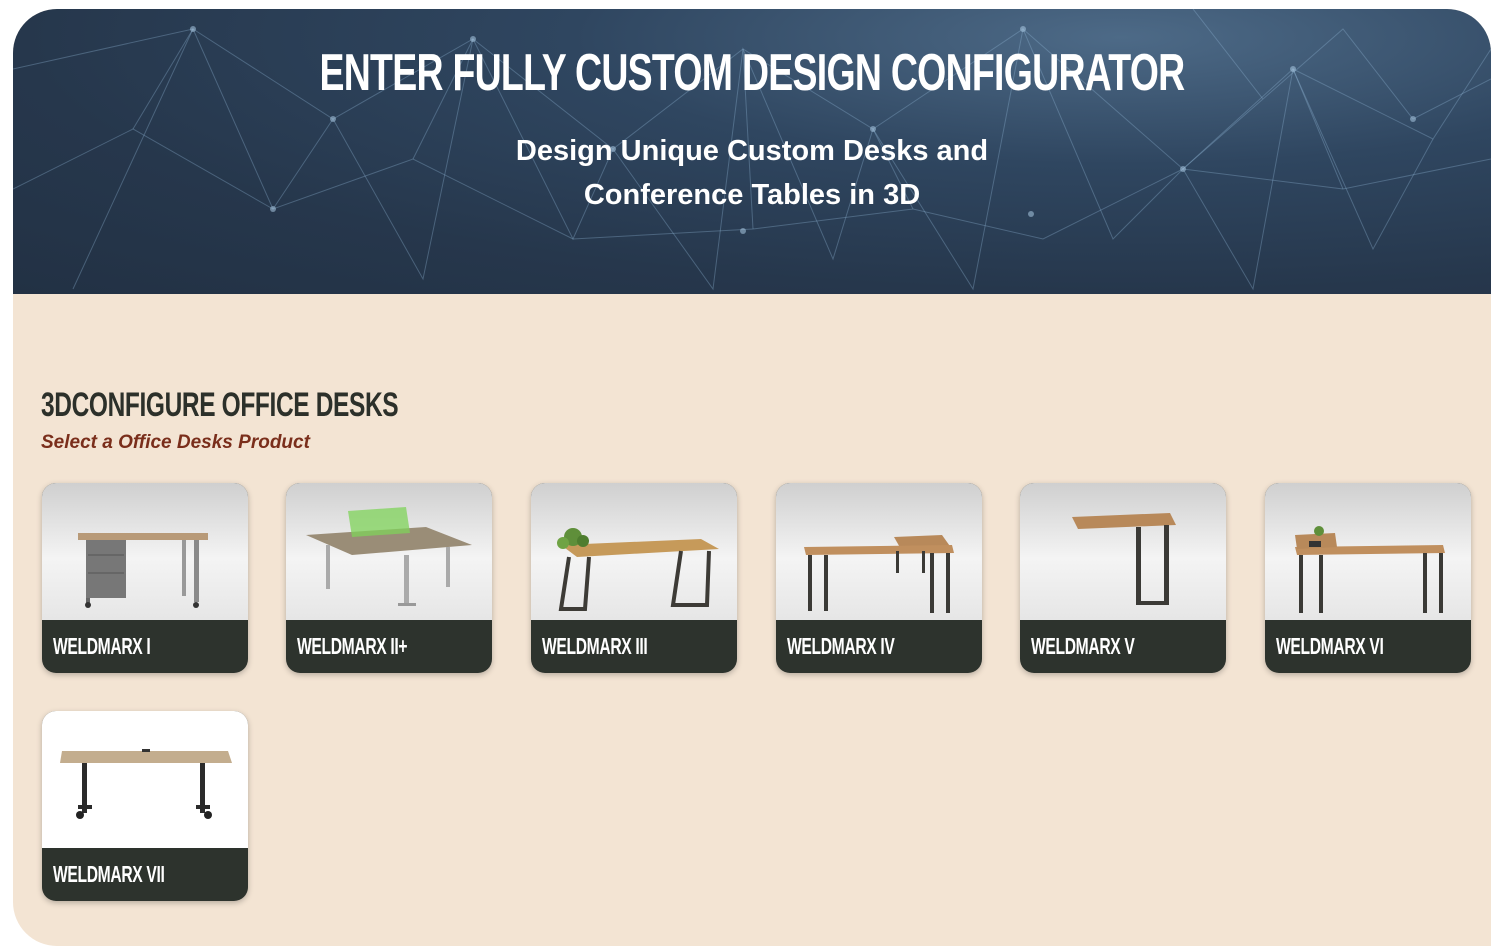  Describe the element at coordinates (1330, 646) in the screenshot. I see `product-label: WELDMARX VI` at that location.